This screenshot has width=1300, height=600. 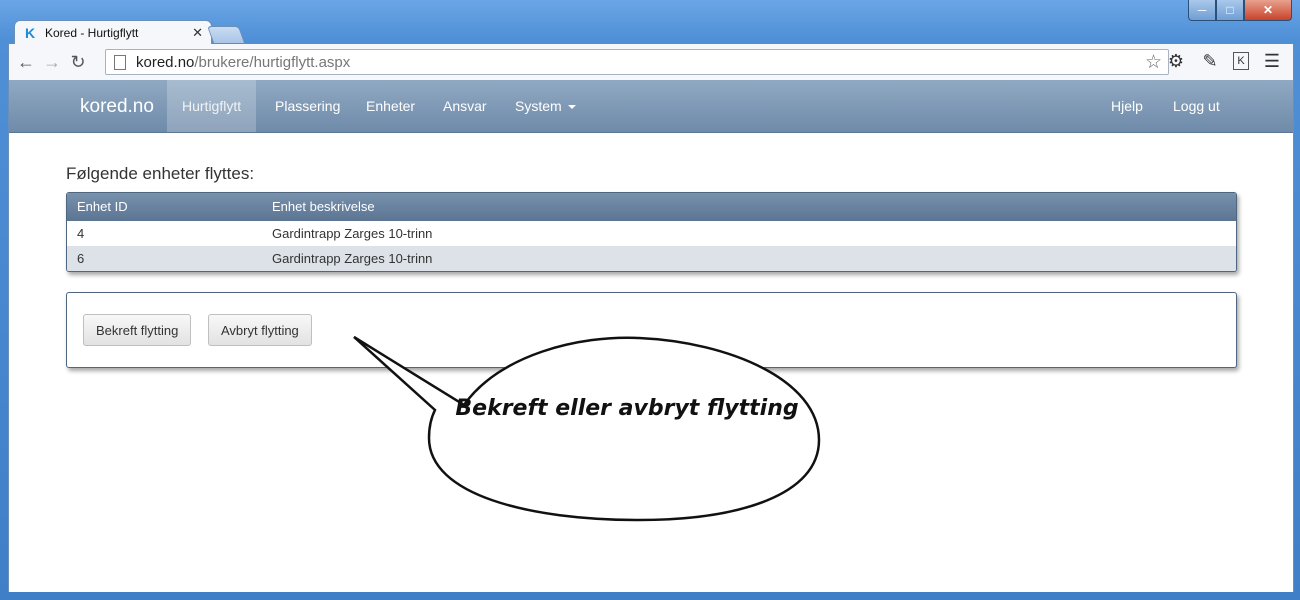 I want to click on nav-item-logg-ut: Logg ut, so click(x=1196, y=106).